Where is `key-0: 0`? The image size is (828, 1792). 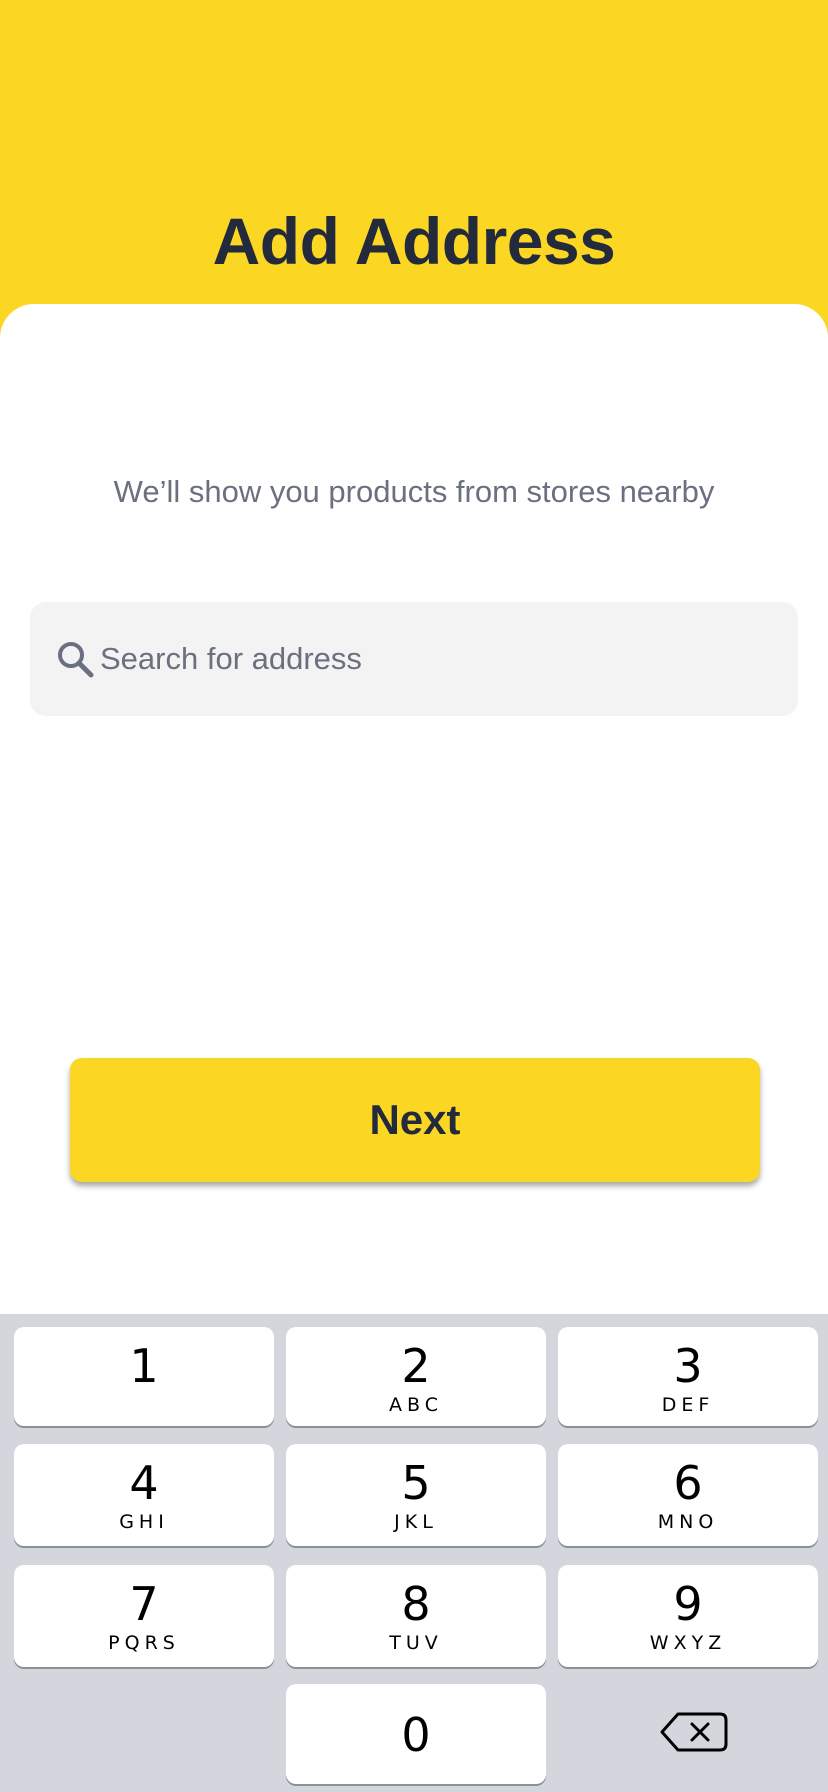 key-0: 0 is located at coordinates (416, 1734).